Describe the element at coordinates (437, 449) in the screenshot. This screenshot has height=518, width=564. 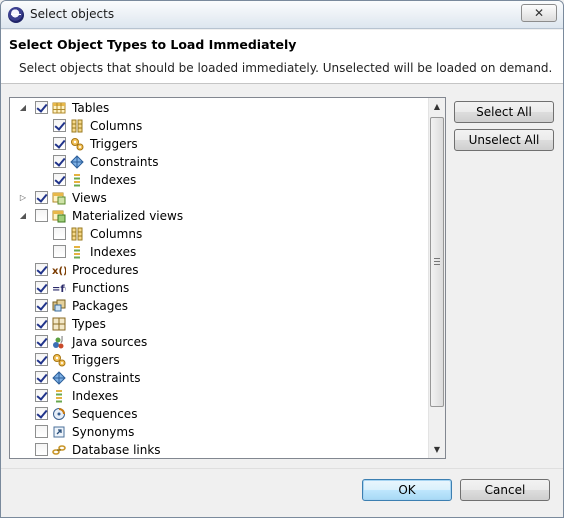
I see `scroll-down-arrow-icon: ▼` at that location.